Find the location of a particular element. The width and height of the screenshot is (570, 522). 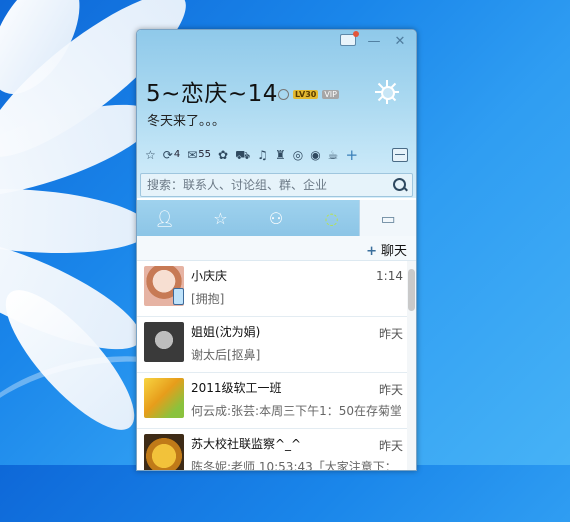

level-badge: LV30 is located at coordinates (306, 94).